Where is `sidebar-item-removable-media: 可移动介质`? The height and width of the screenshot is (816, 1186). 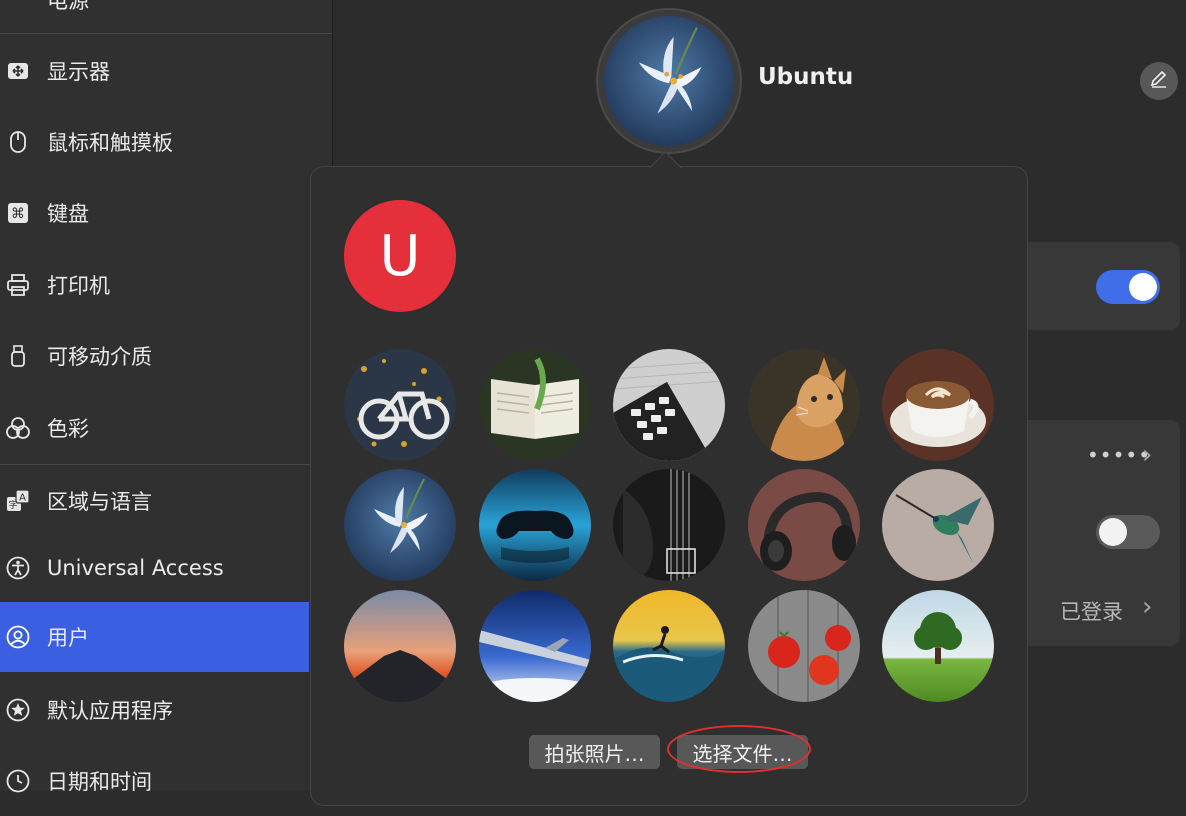 sidebar-item-removable-media: 可移动介质 is located at coordinates (166, 356).